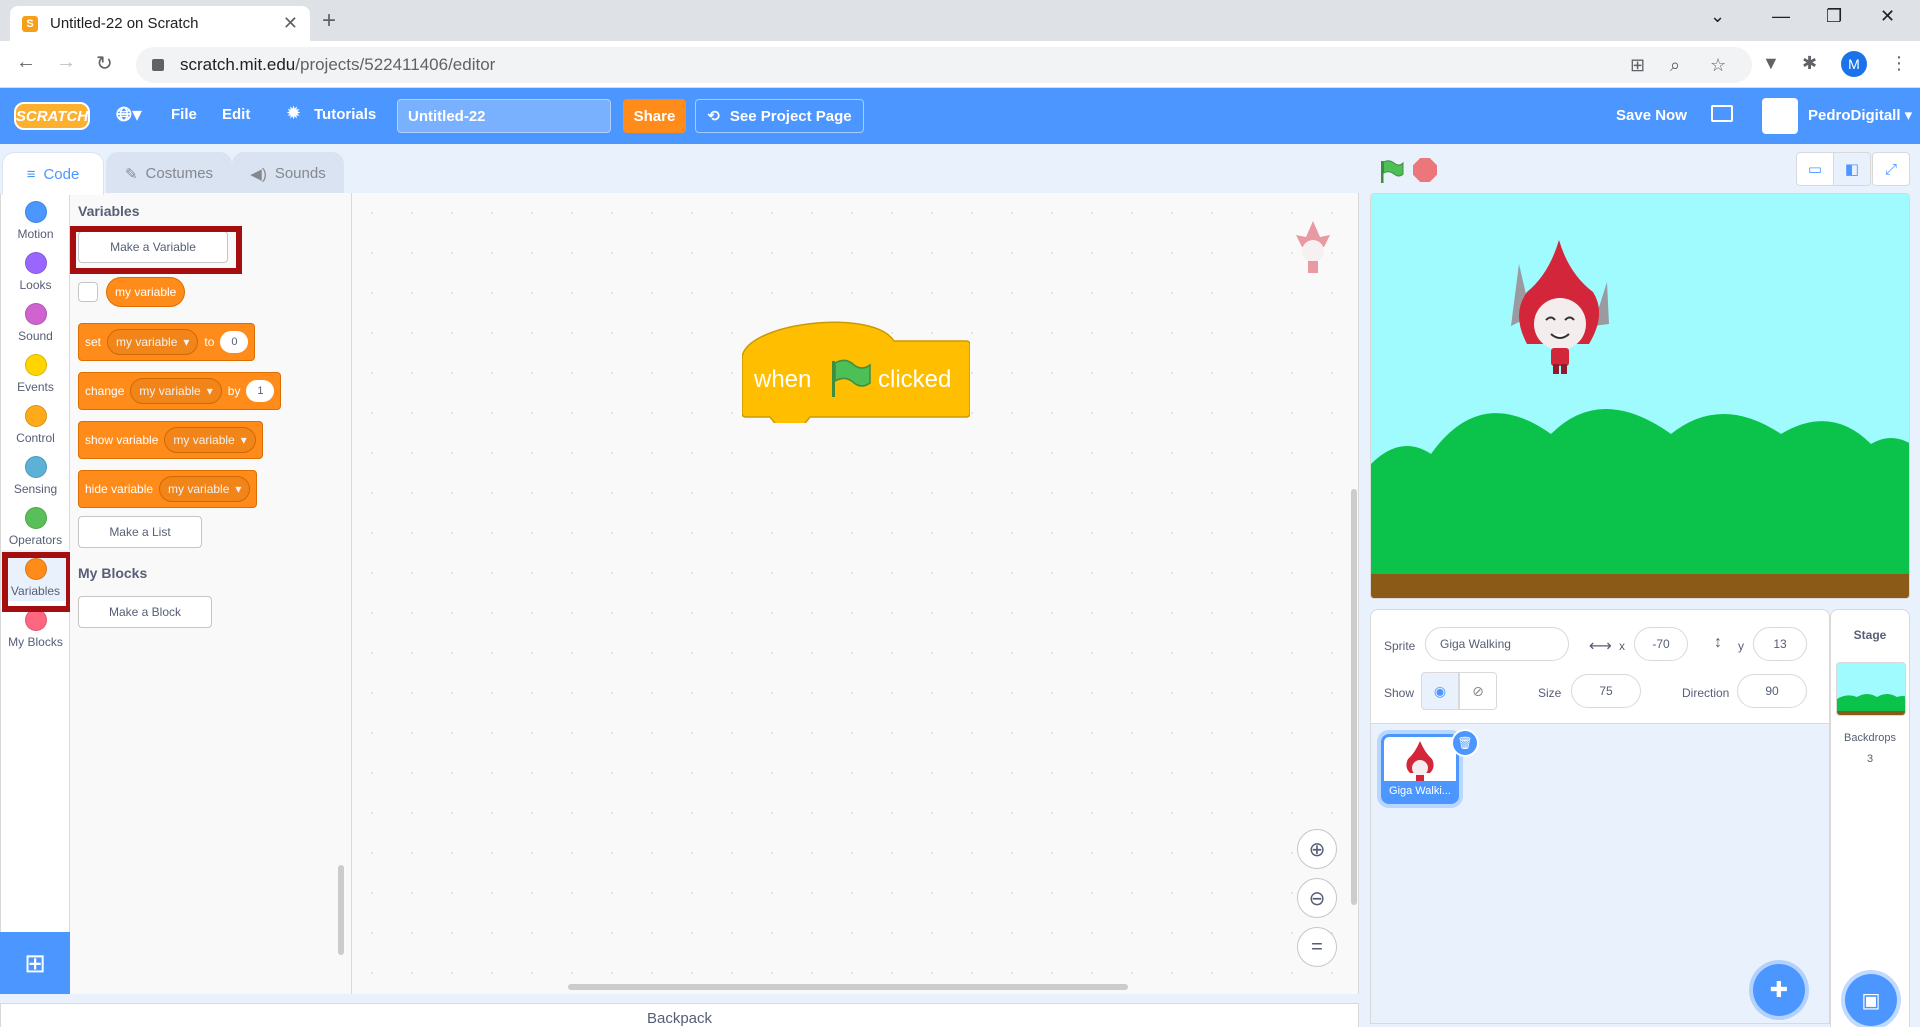 This screenshot has height=1027, width=1920. Describe the element at coordinates (169, 173) in the screenshot. I see `tab-costumes: ✎ Costumes` at that location.